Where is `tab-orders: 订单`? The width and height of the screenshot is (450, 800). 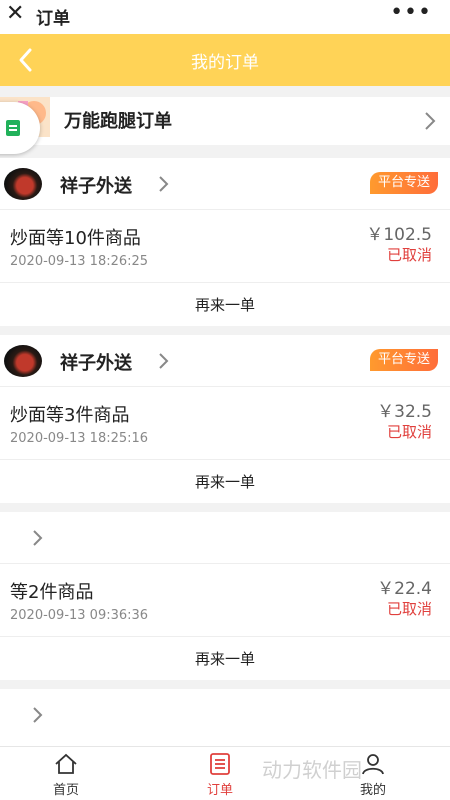
tab-orders: 订单 is located at coordinates (220, 773).